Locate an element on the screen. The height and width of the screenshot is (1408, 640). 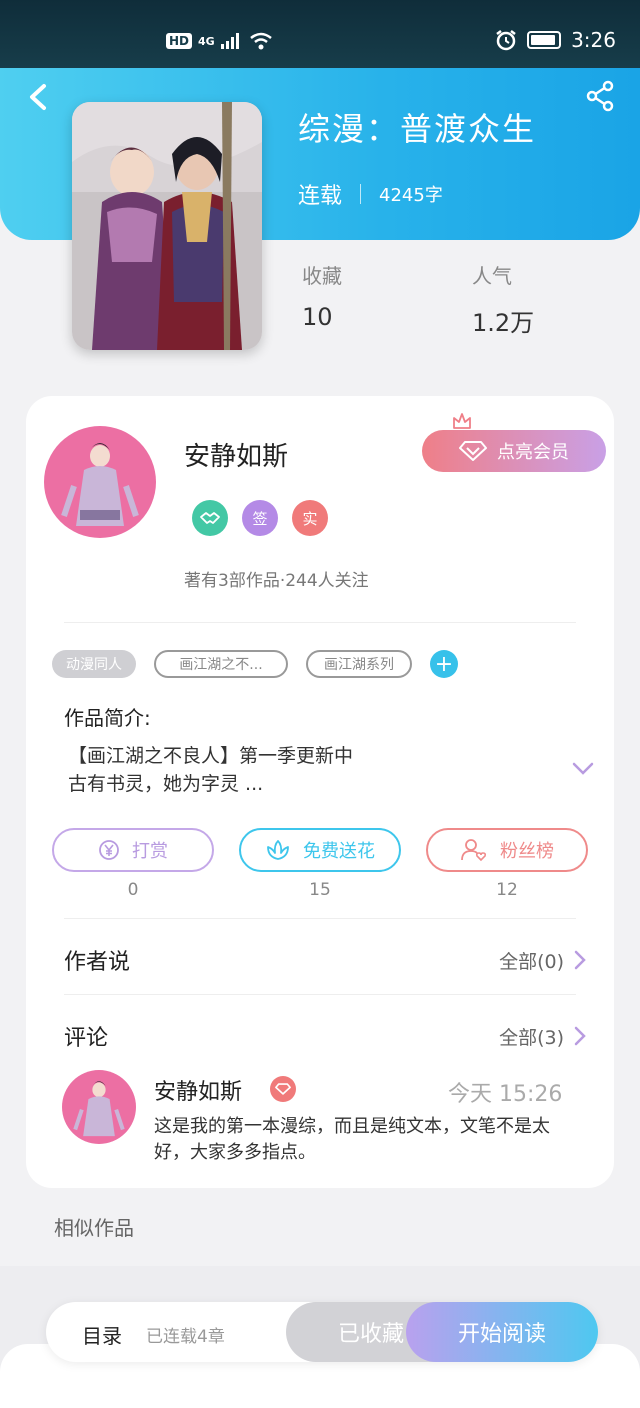
status-right: 3:26 is located at coordinates (555, 40).